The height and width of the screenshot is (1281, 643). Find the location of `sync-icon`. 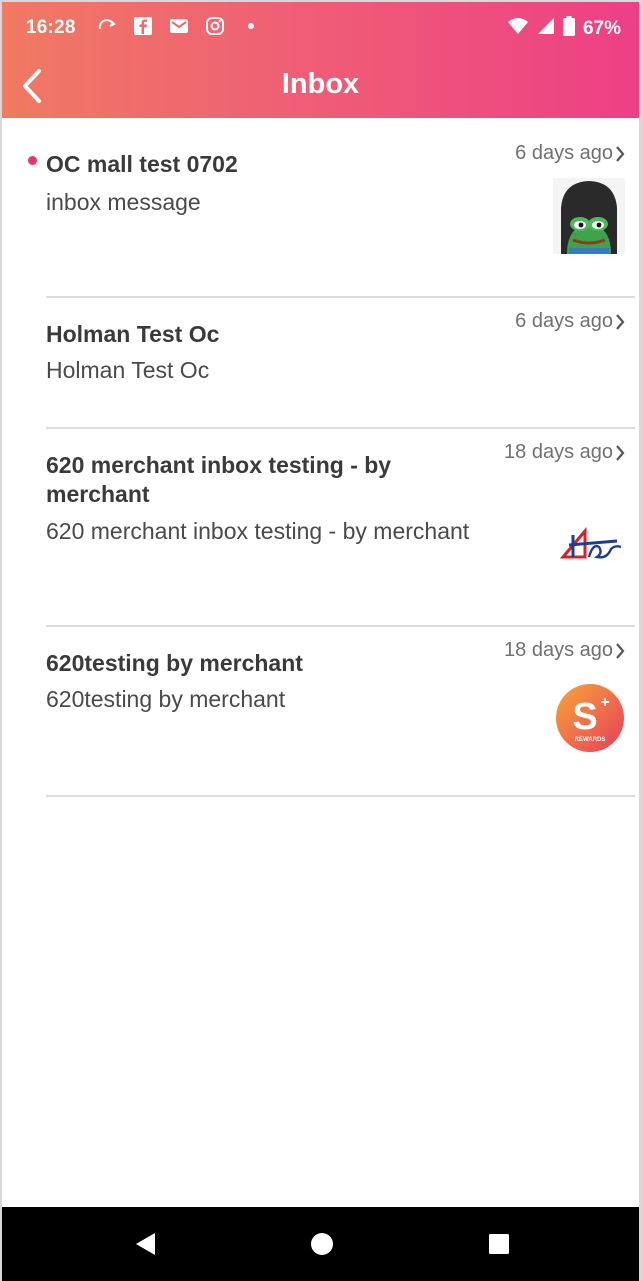

sync-icon is located at coordinates (107, 26).